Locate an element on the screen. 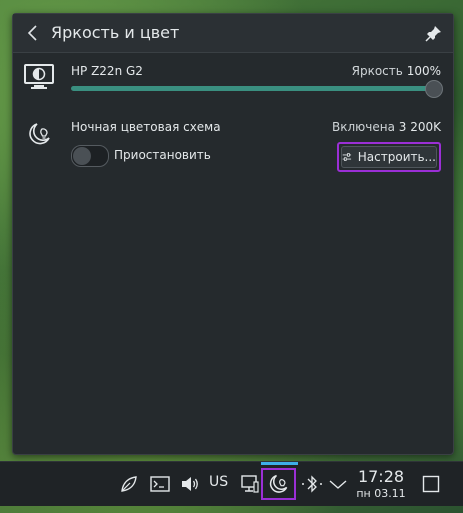 Image resolution: width=463 pixels, height=513 pixels. back-button is located at coordinates (33, 33).